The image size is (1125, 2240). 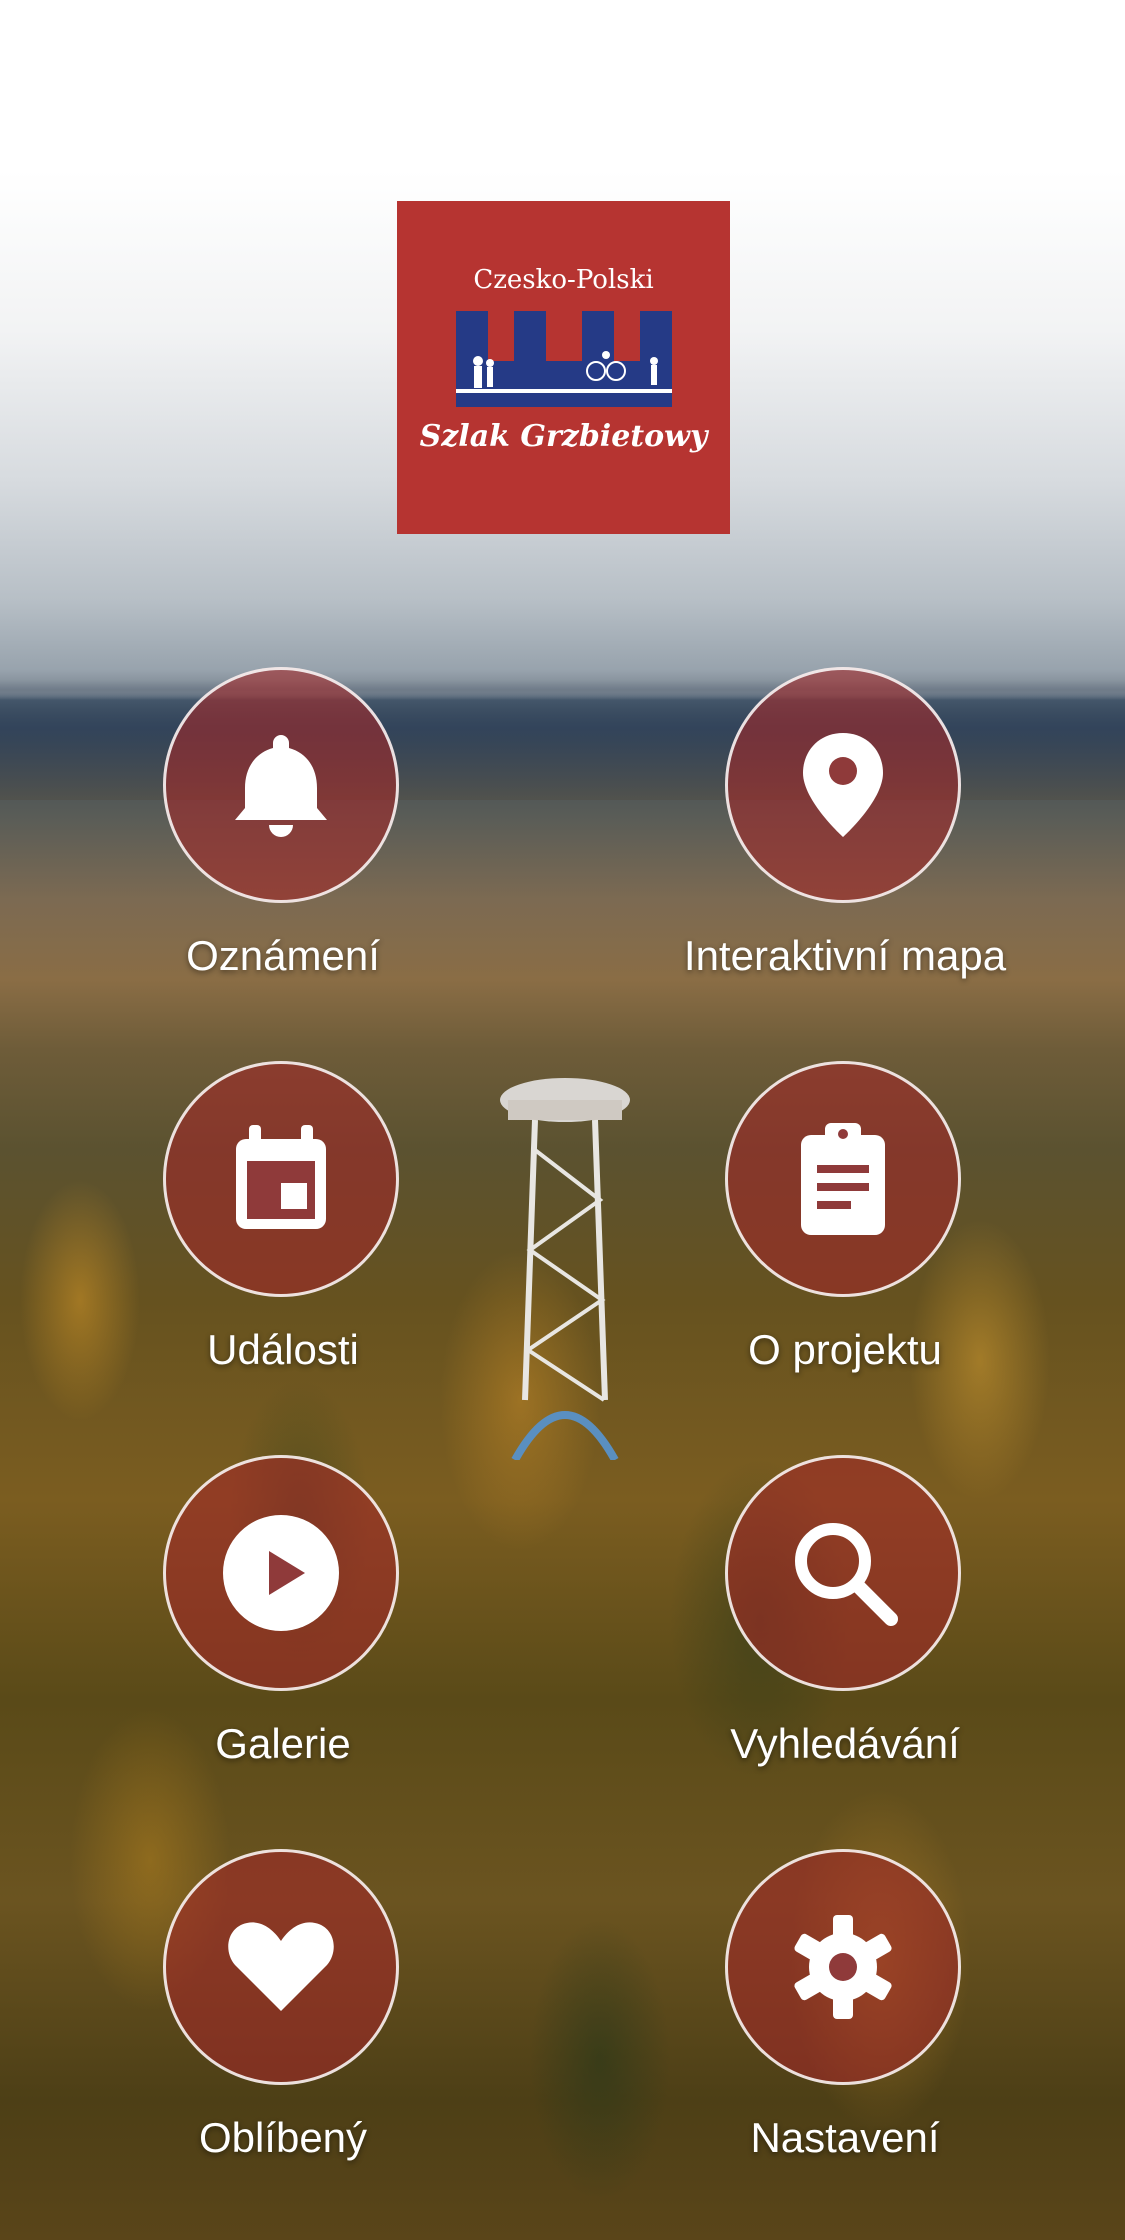 What do you see at coordinates (565, 1269) in the screenshot?
I see `observation-tower` at bounding box center [565, 1269].